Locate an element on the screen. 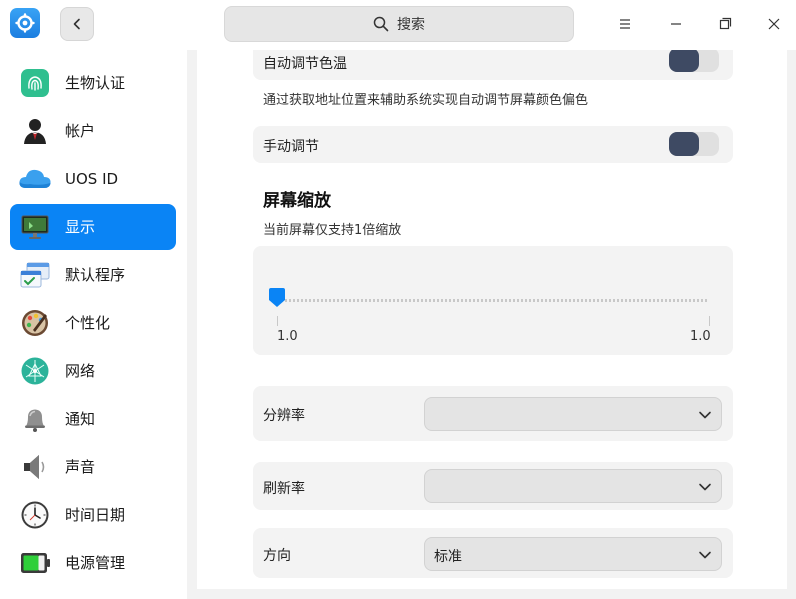  scaling-slider-card: 1.0 1.0 is located at coordinates (493, 300).